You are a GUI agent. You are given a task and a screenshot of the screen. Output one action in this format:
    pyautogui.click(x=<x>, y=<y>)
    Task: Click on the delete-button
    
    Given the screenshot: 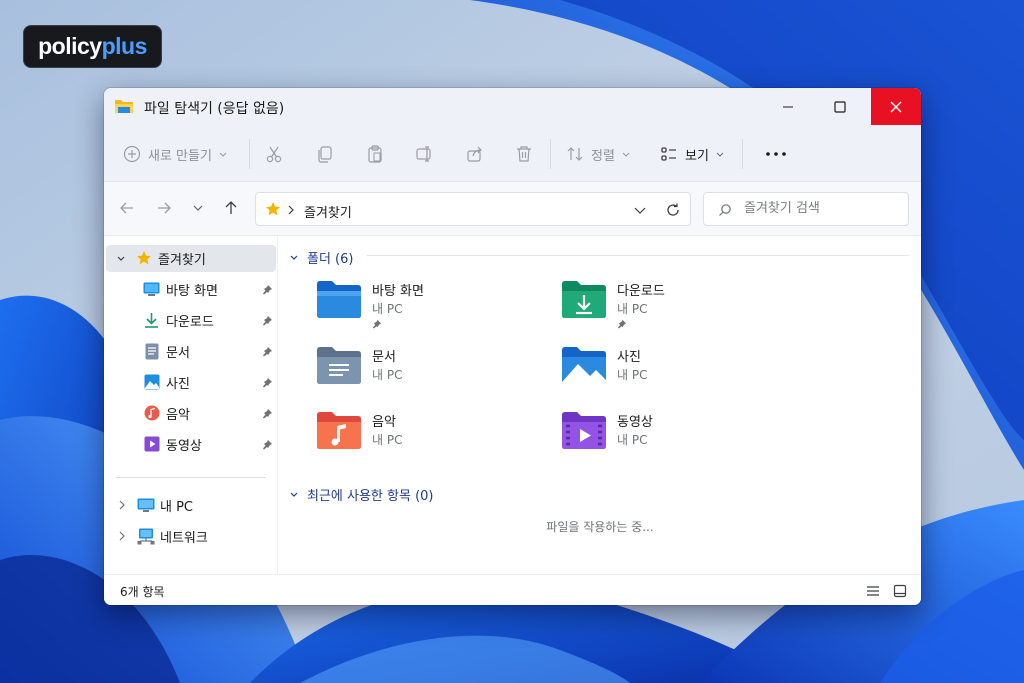 What is the action you would take?
    pyautogui.click(x=524, y=154)
    